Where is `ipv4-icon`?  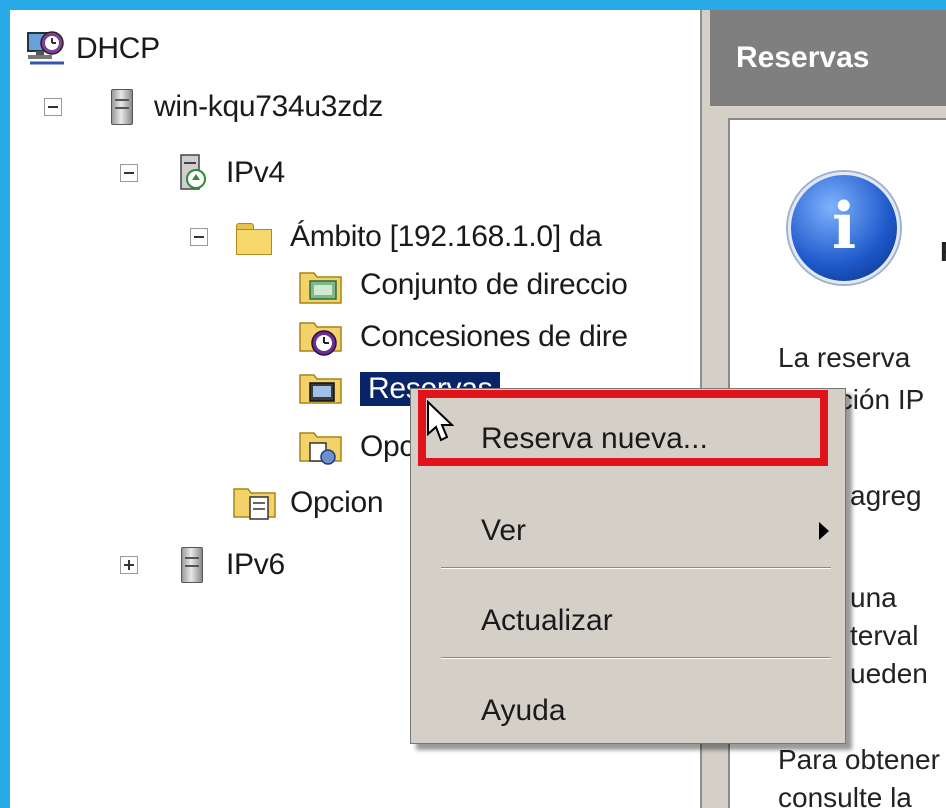 ipv4-icon is located at coordinates (193, 172).